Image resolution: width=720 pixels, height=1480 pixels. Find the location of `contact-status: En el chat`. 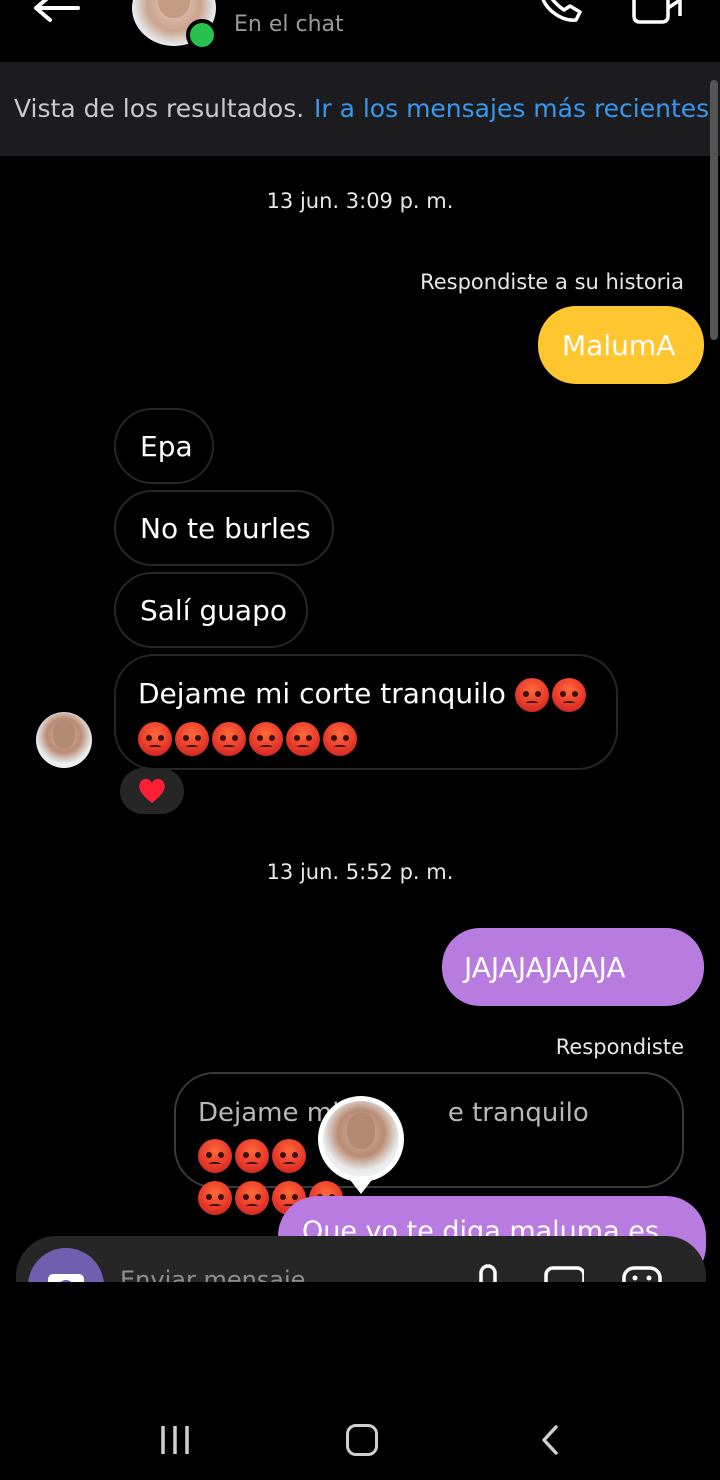

contact-status: En el chat is located at coordinates (289, 24).